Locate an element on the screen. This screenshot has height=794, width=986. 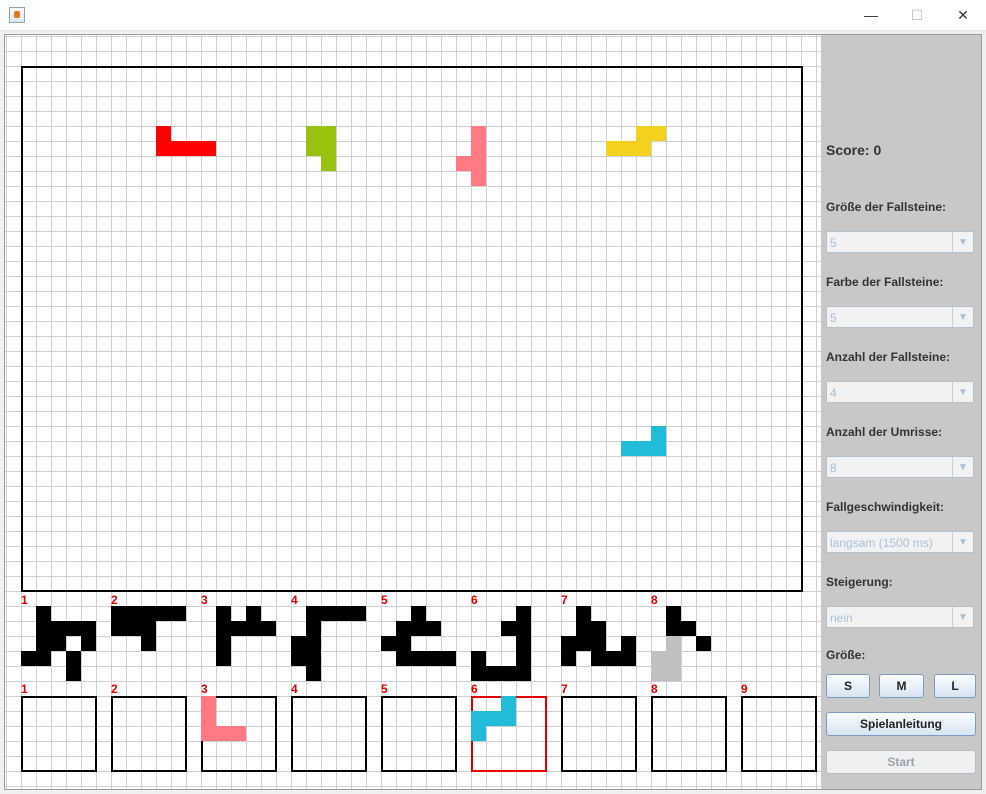
outline-number: 5 is located at coordinates (384, 600).